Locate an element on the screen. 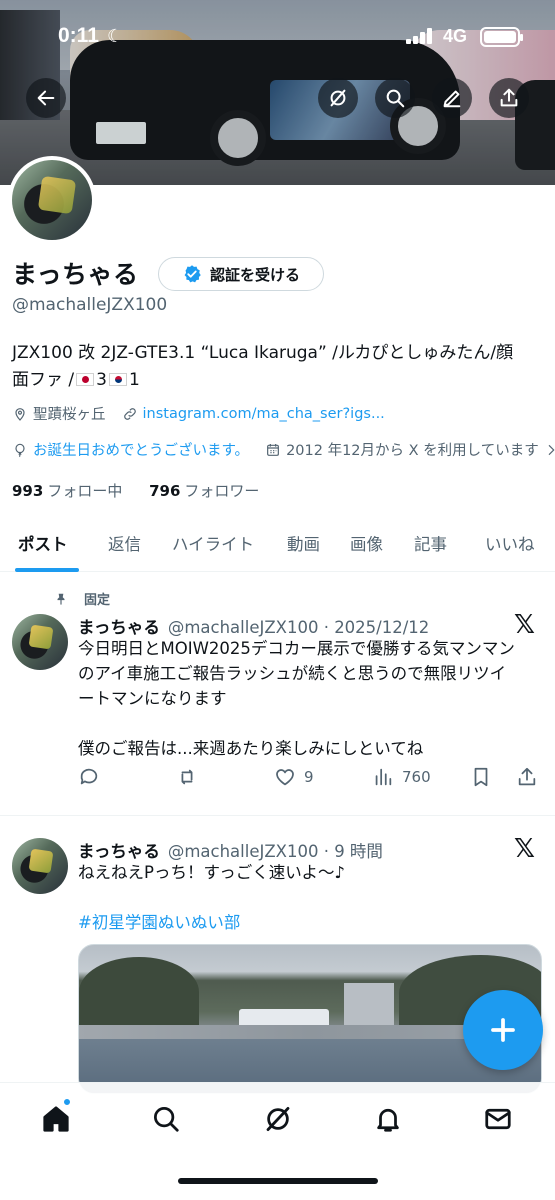 The height and width of the screenshot is (1200, 555). bookmark-icon is located at coordinates (481, 777).